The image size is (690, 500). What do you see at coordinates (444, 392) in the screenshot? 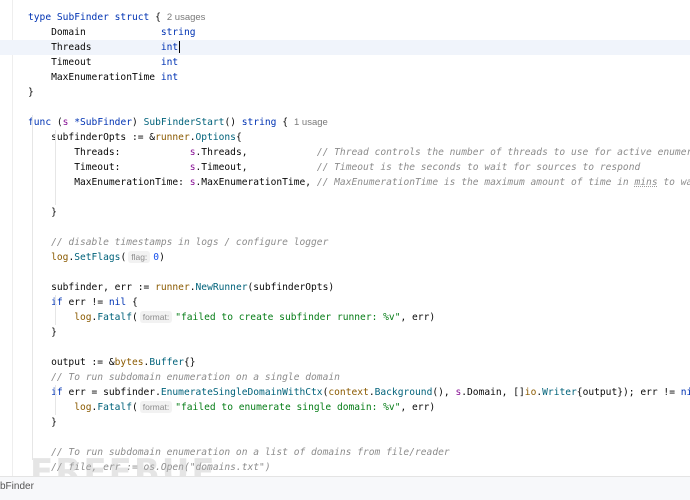
I see `code-token: (),` at bounding box center [444, 392].